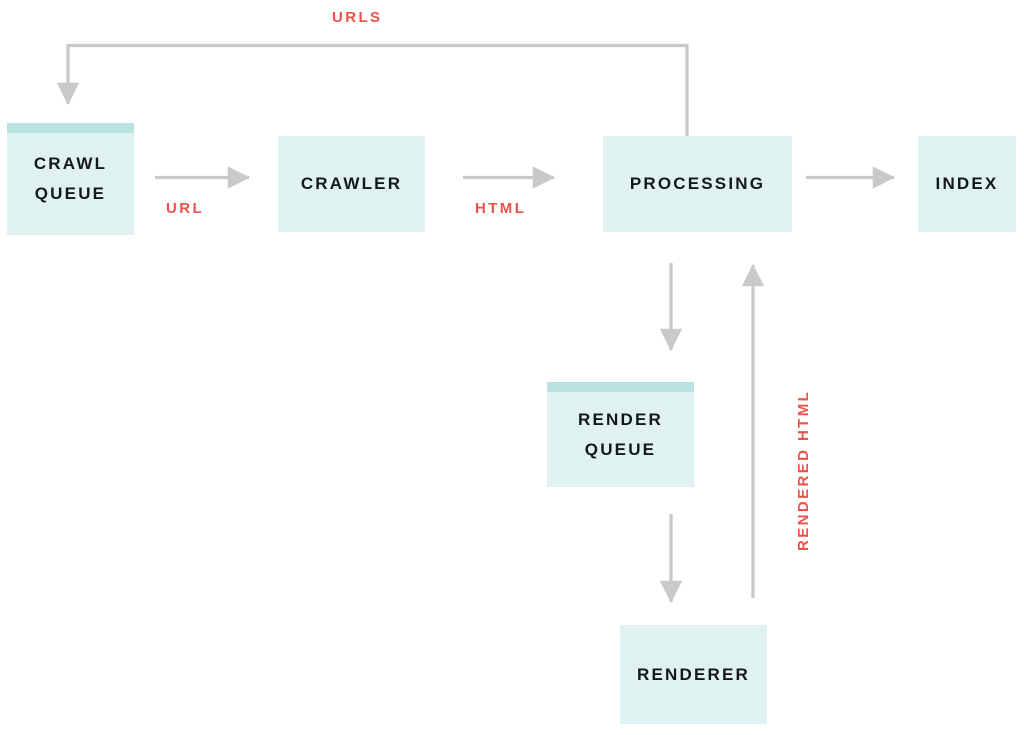 This screenshot has width=1024, height=735. I want to click on node-index: INDEX, so click(967, 184).